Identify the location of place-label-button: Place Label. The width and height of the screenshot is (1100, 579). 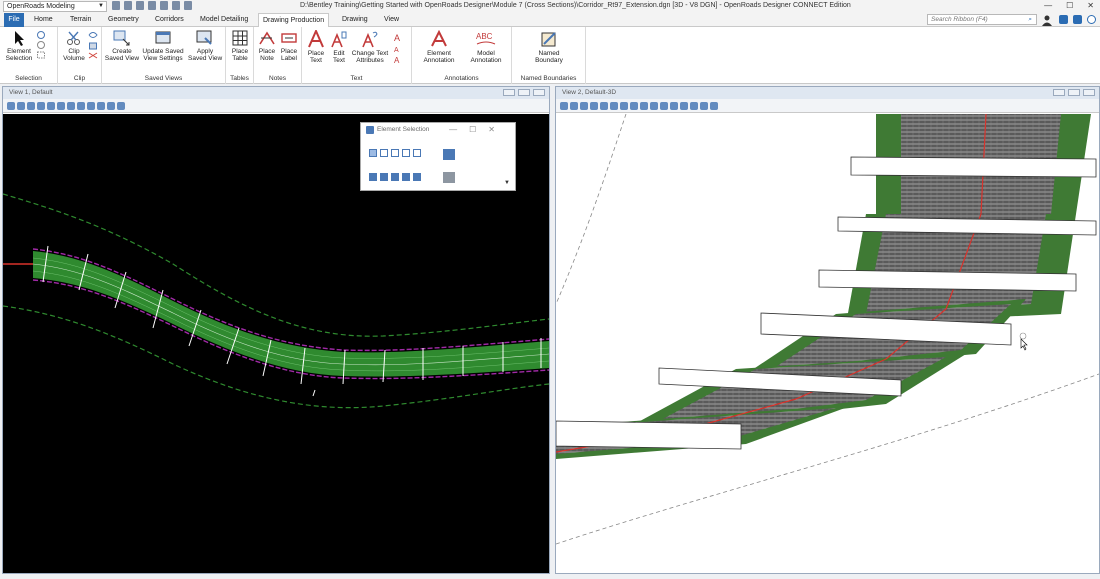
(289, 46).